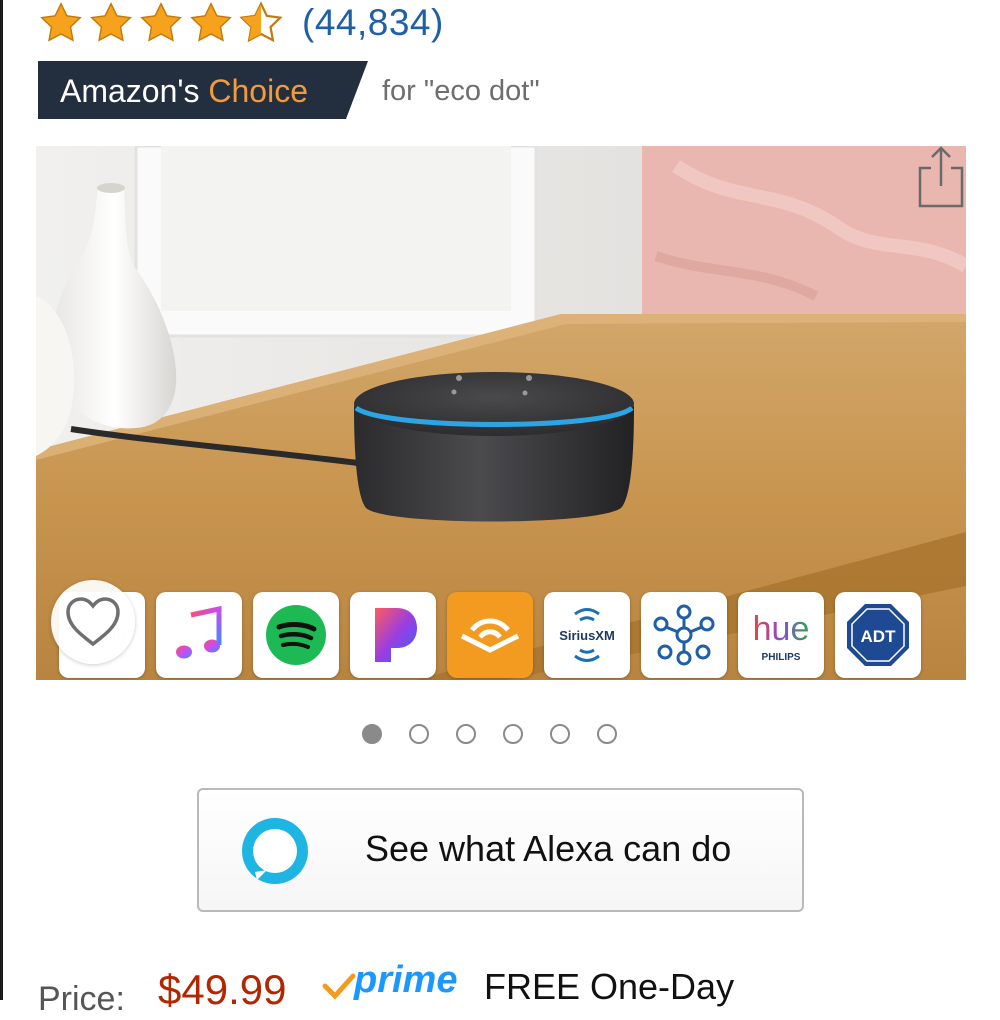  What do you see at coordinates (1, 500) in the screenshot?
I see `left-edge-rule` at bounding box center [1, 500].